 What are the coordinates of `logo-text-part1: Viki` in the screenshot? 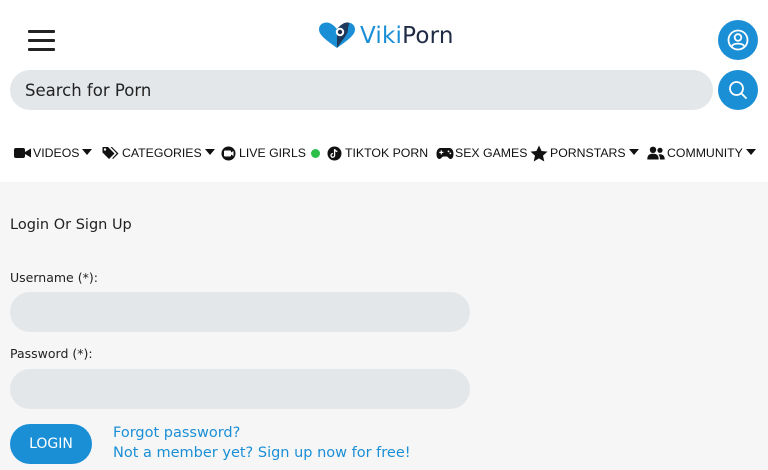 It's located at (381, 36).